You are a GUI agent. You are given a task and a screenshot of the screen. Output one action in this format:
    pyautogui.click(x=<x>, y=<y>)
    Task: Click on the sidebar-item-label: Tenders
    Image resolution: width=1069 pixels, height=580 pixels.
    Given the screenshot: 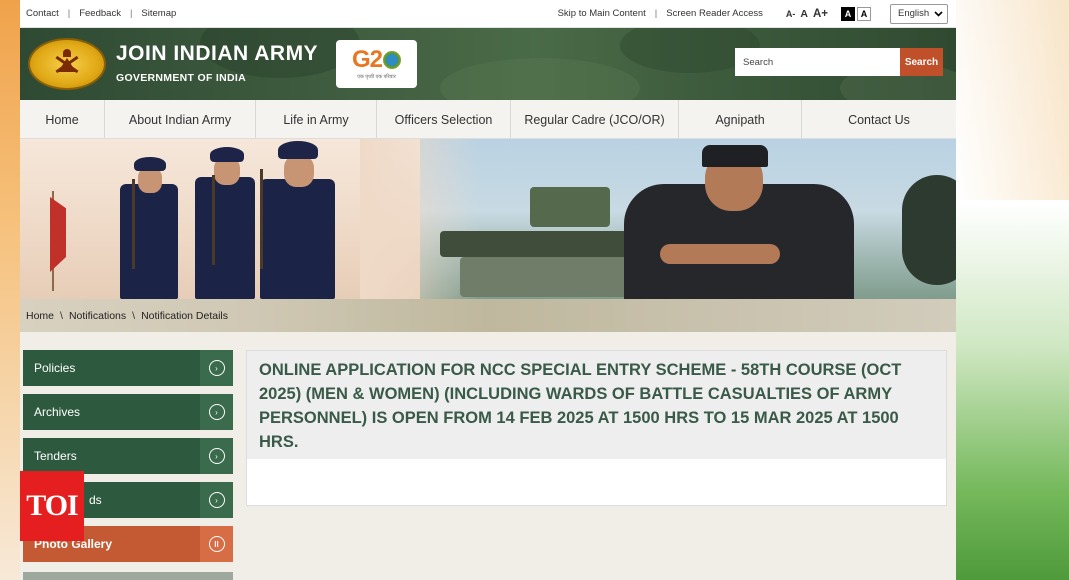 What is the action you would take?
    pyautogui.click(x=55, y=456)
    